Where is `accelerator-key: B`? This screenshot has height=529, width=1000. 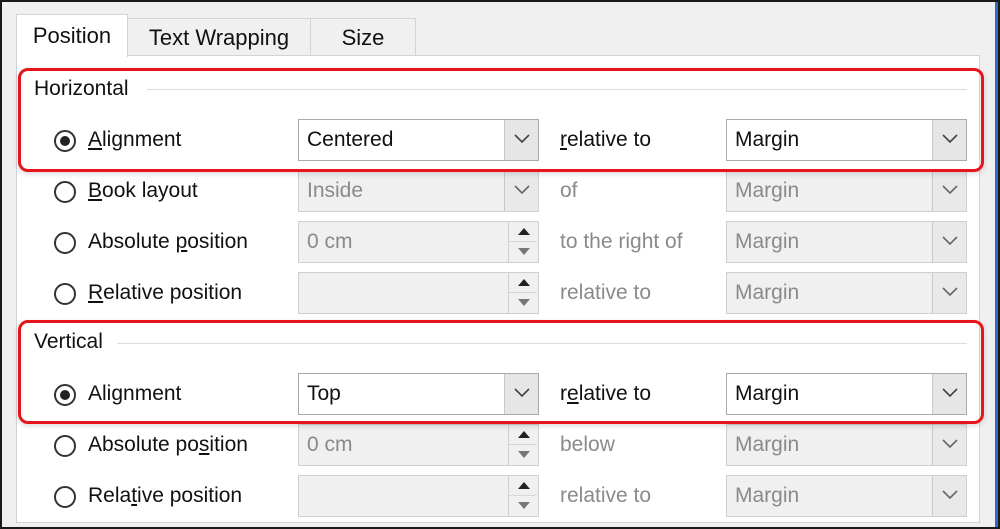 accelerator-key: B is located at coordinates (95, 190).